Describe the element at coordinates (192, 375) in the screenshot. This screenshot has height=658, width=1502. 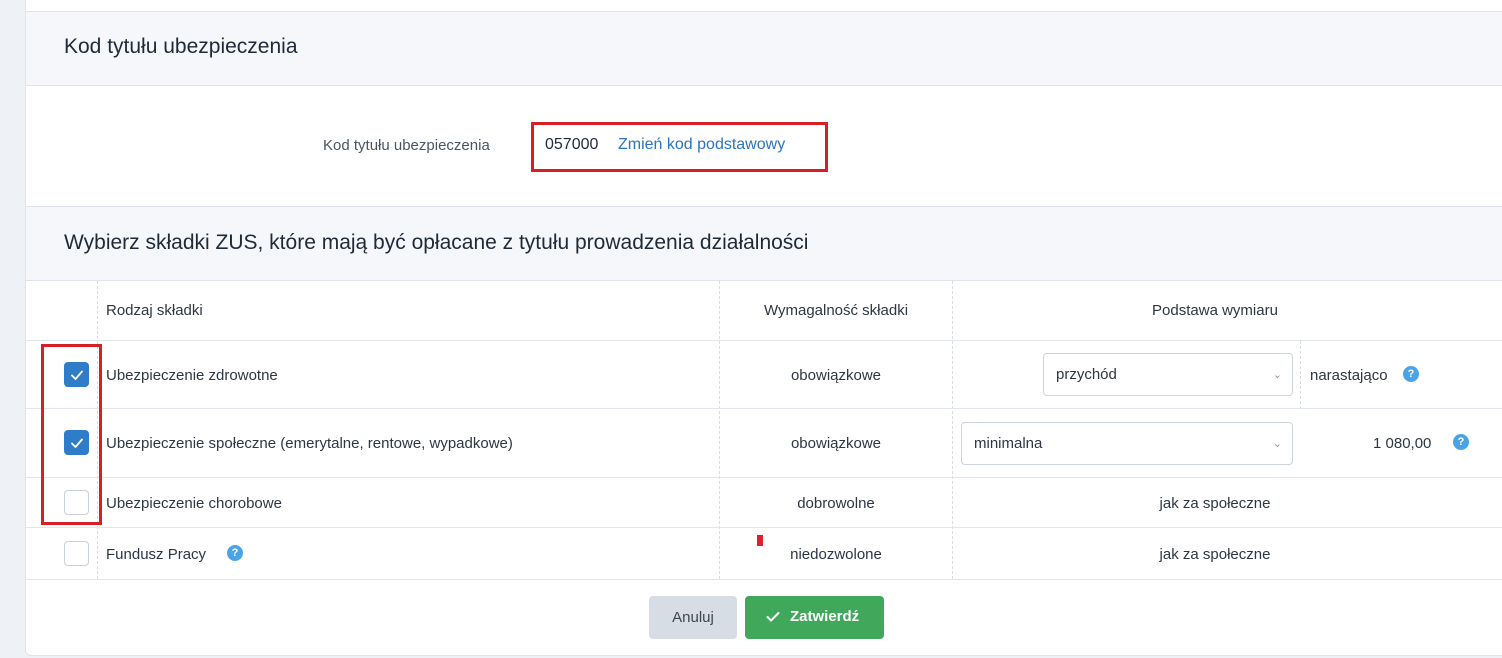
I see `row-name: Ubezpieczenie zdrowotne` at that location.